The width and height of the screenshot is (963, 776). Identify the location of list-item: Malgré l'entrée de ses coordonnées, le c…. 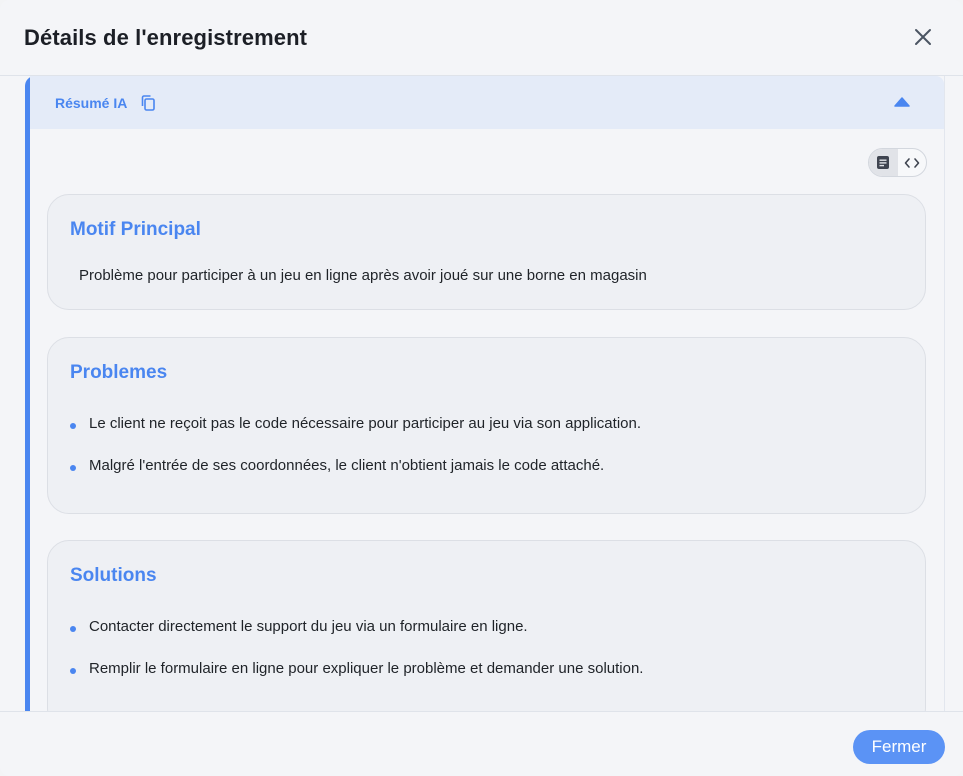
(337, 465).